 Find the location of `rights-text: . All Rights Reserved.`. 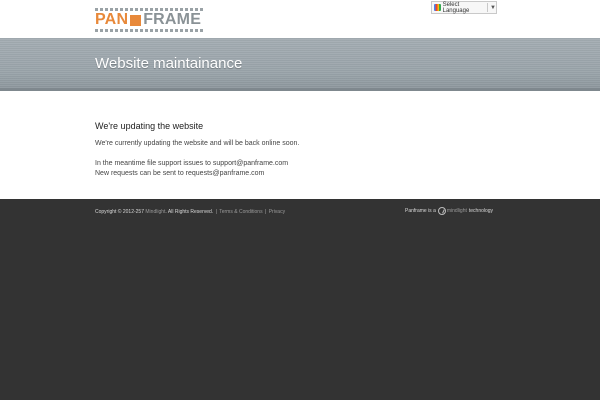

rights-text: . All Rights Reserved. is located at coordinates (189, 212).